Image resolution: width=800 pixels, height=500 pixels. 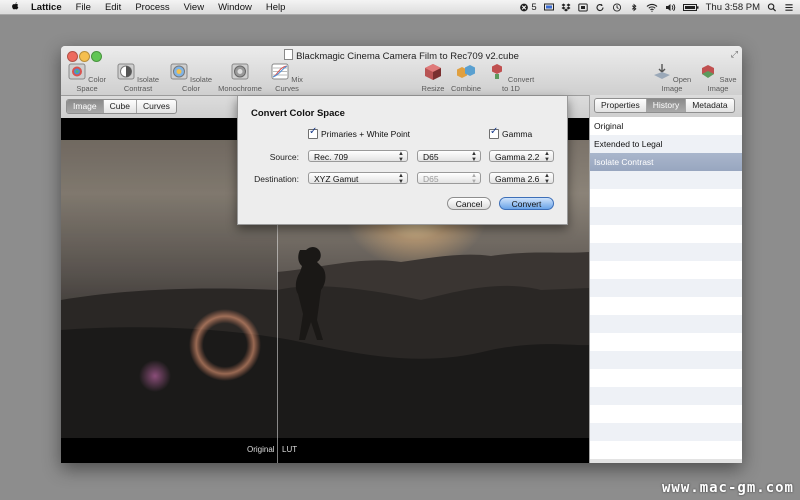 I want to click on toolbar-mix-curves-button: Mix Curves, so click(x=287, y=78).